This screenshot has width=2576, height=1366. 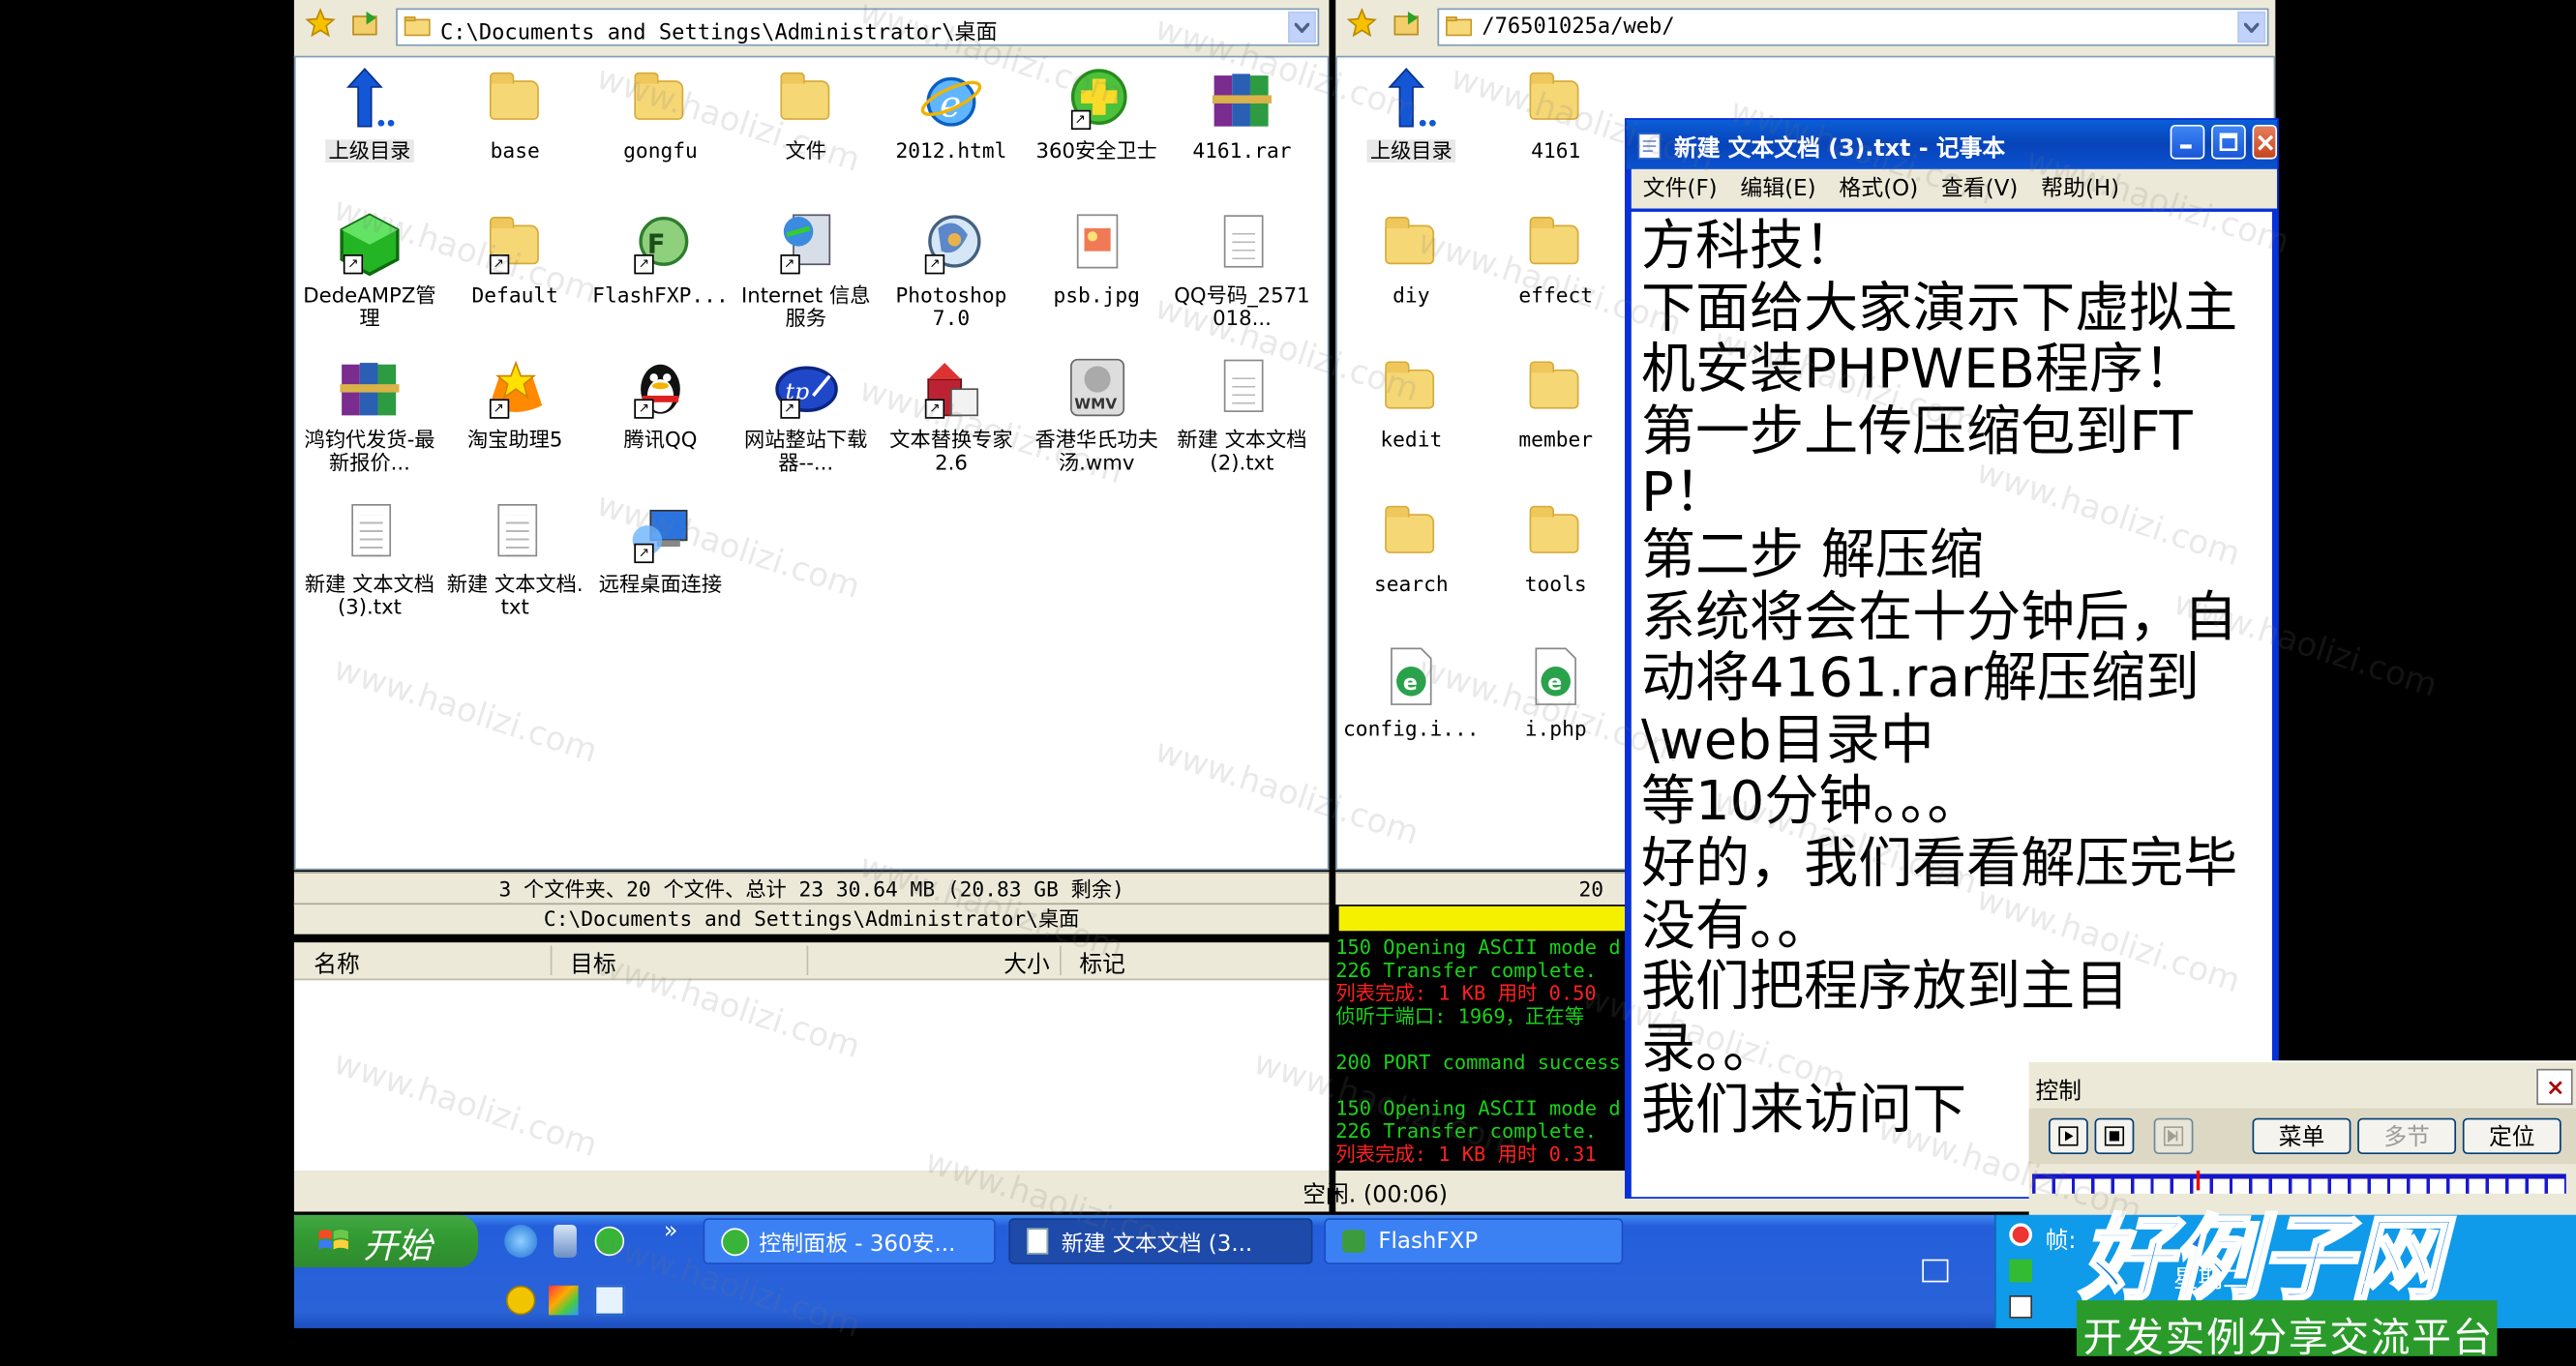 What do you see at coordinates (2021, 1271) in the screenshot?
I see `tray-network-icon` at bounding box center [2021, 1271].